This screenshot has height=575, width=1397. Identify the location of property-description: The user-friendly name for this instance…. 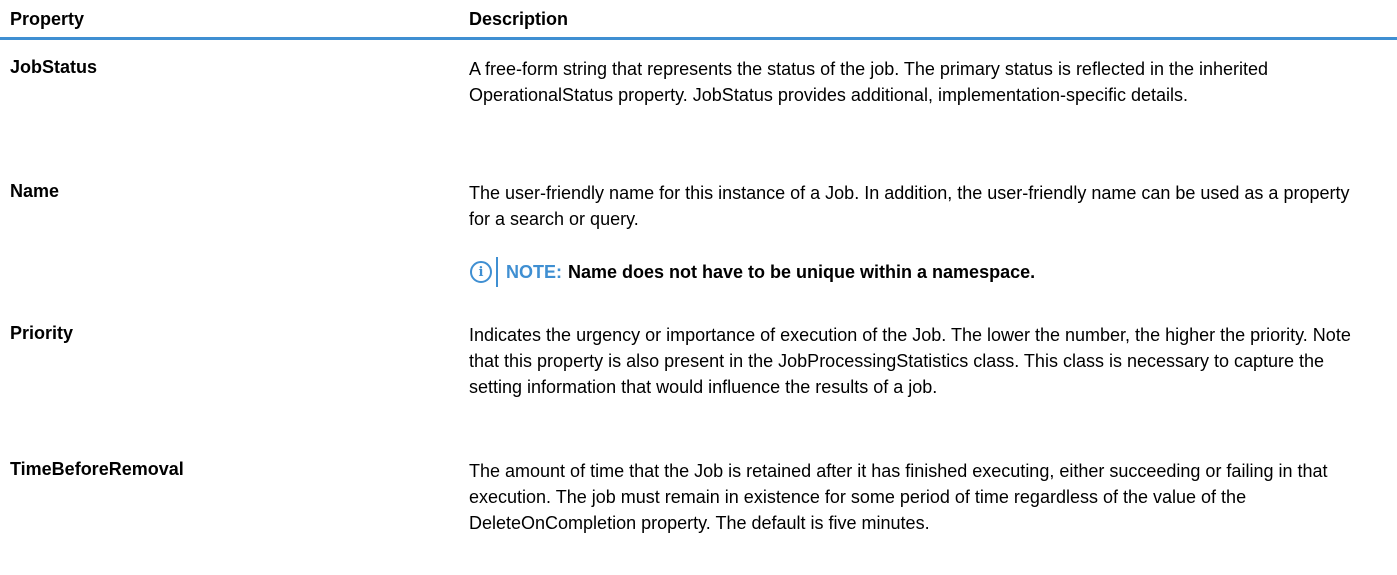
(909, 206).